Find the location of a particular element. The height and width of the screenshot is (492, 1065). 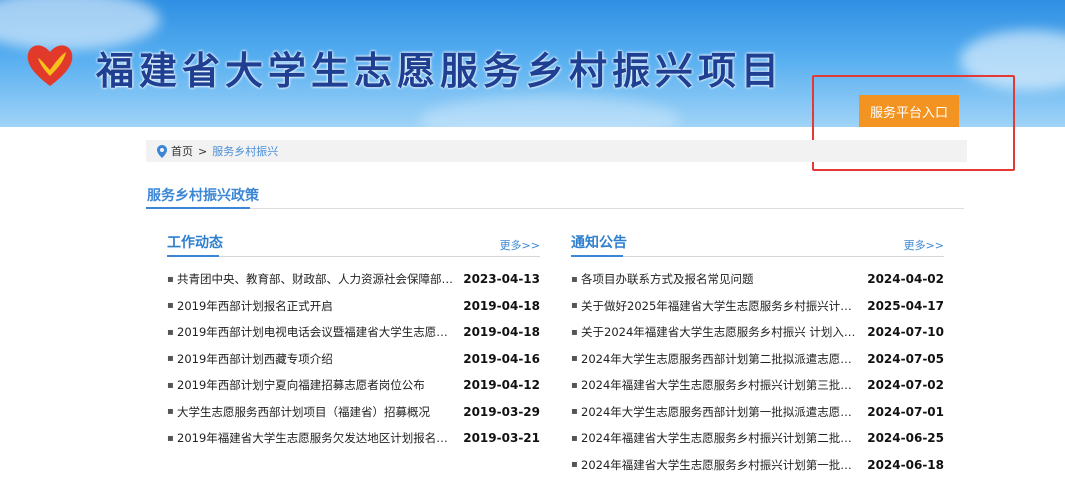

list-item: ▪ 2024年福建省大学生志愿服务乡村振兴计划第一批拟派... 2024-06-18 is located at coordinates (757, 465).